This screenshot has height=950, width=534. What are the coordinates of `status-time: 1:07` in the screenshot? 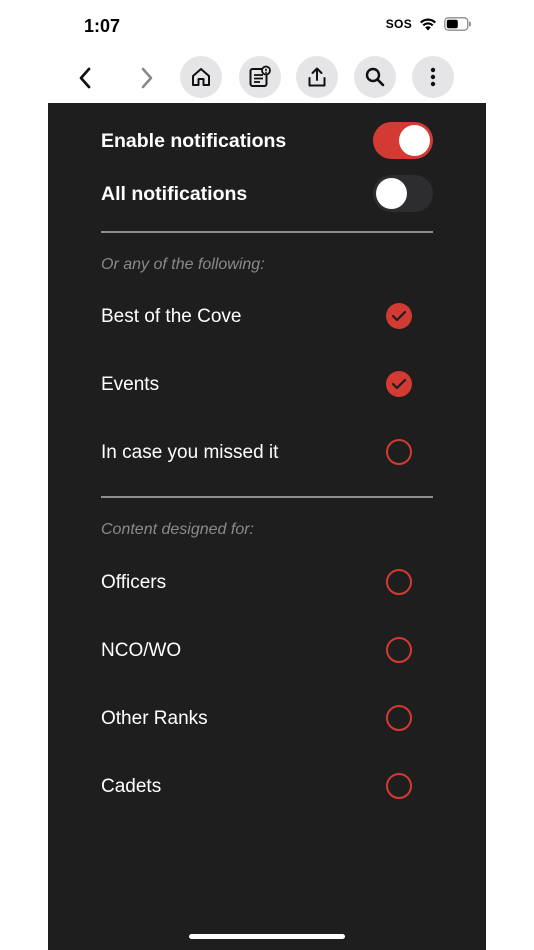 It's located at (102, 26).